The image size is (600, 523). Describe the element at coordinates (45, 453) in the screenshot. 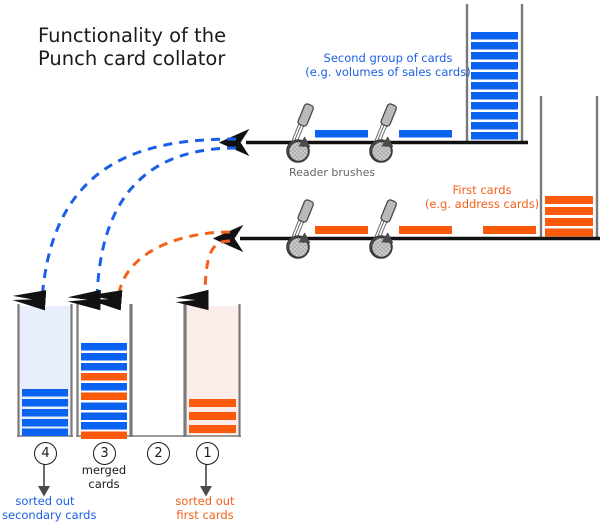

I see `bin-number-4: 4` at that location.